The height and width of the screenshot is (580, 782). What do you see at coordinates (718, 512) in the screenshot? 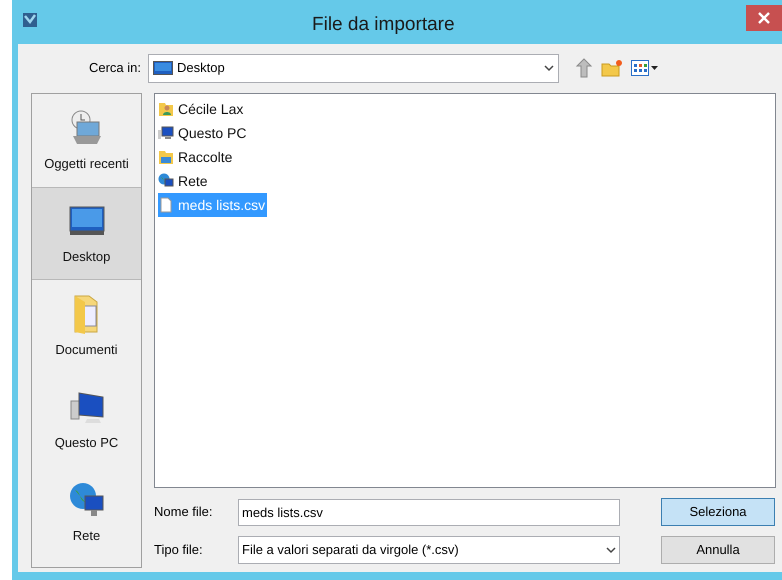
I see `select-button: Seleziona` at bounding box center [718, 512].